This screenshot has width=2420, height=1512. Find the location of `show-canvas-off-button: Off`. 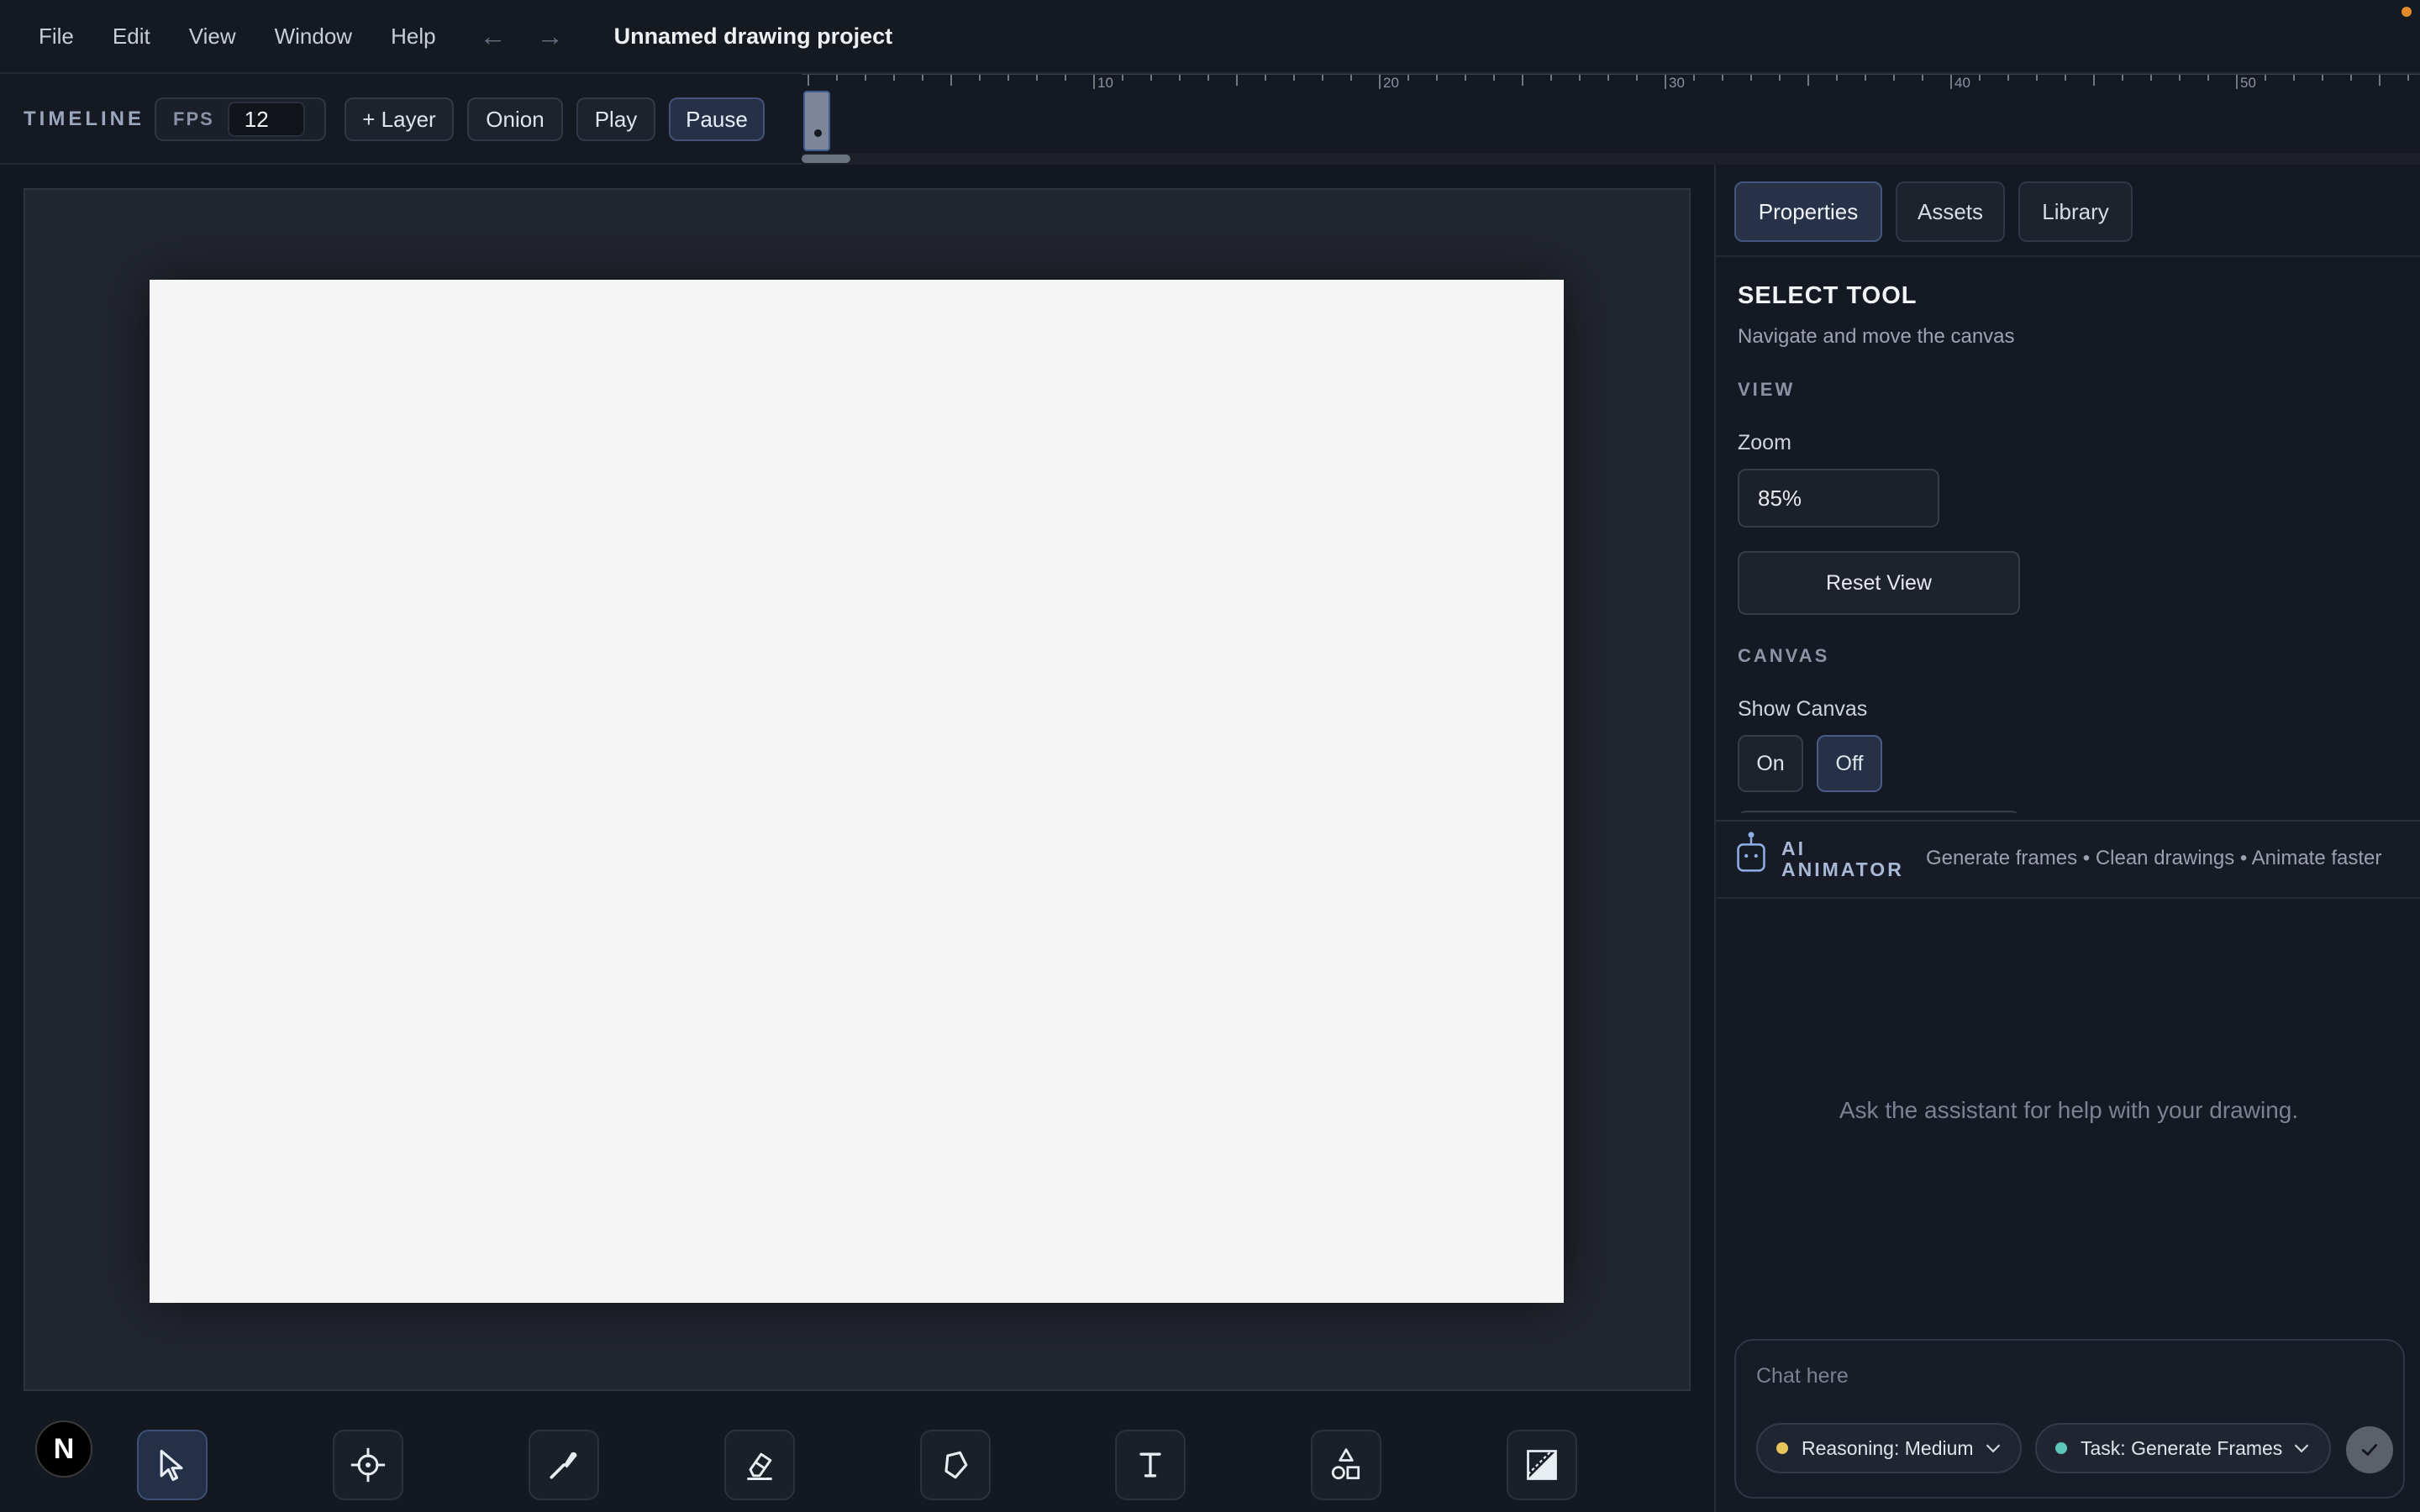

show-canvas-off-button: Off is located at coordinates (1850, 763).